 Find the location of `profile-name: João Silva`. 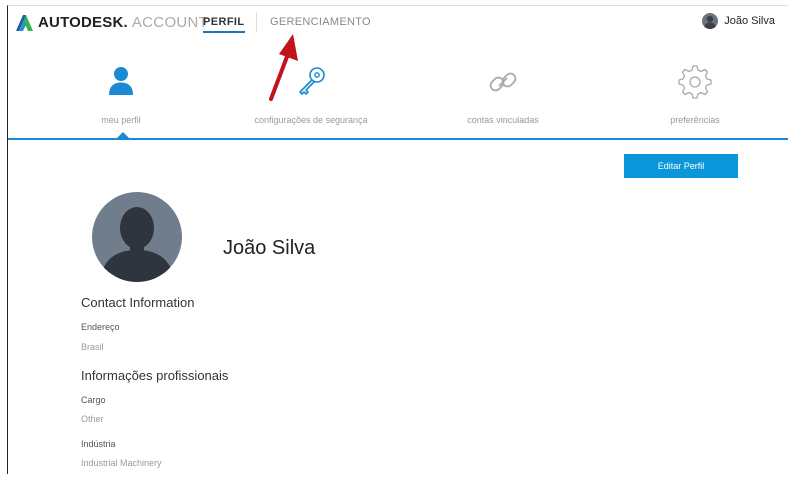

profile-name: João Silva is located at coordinates (269, 248).